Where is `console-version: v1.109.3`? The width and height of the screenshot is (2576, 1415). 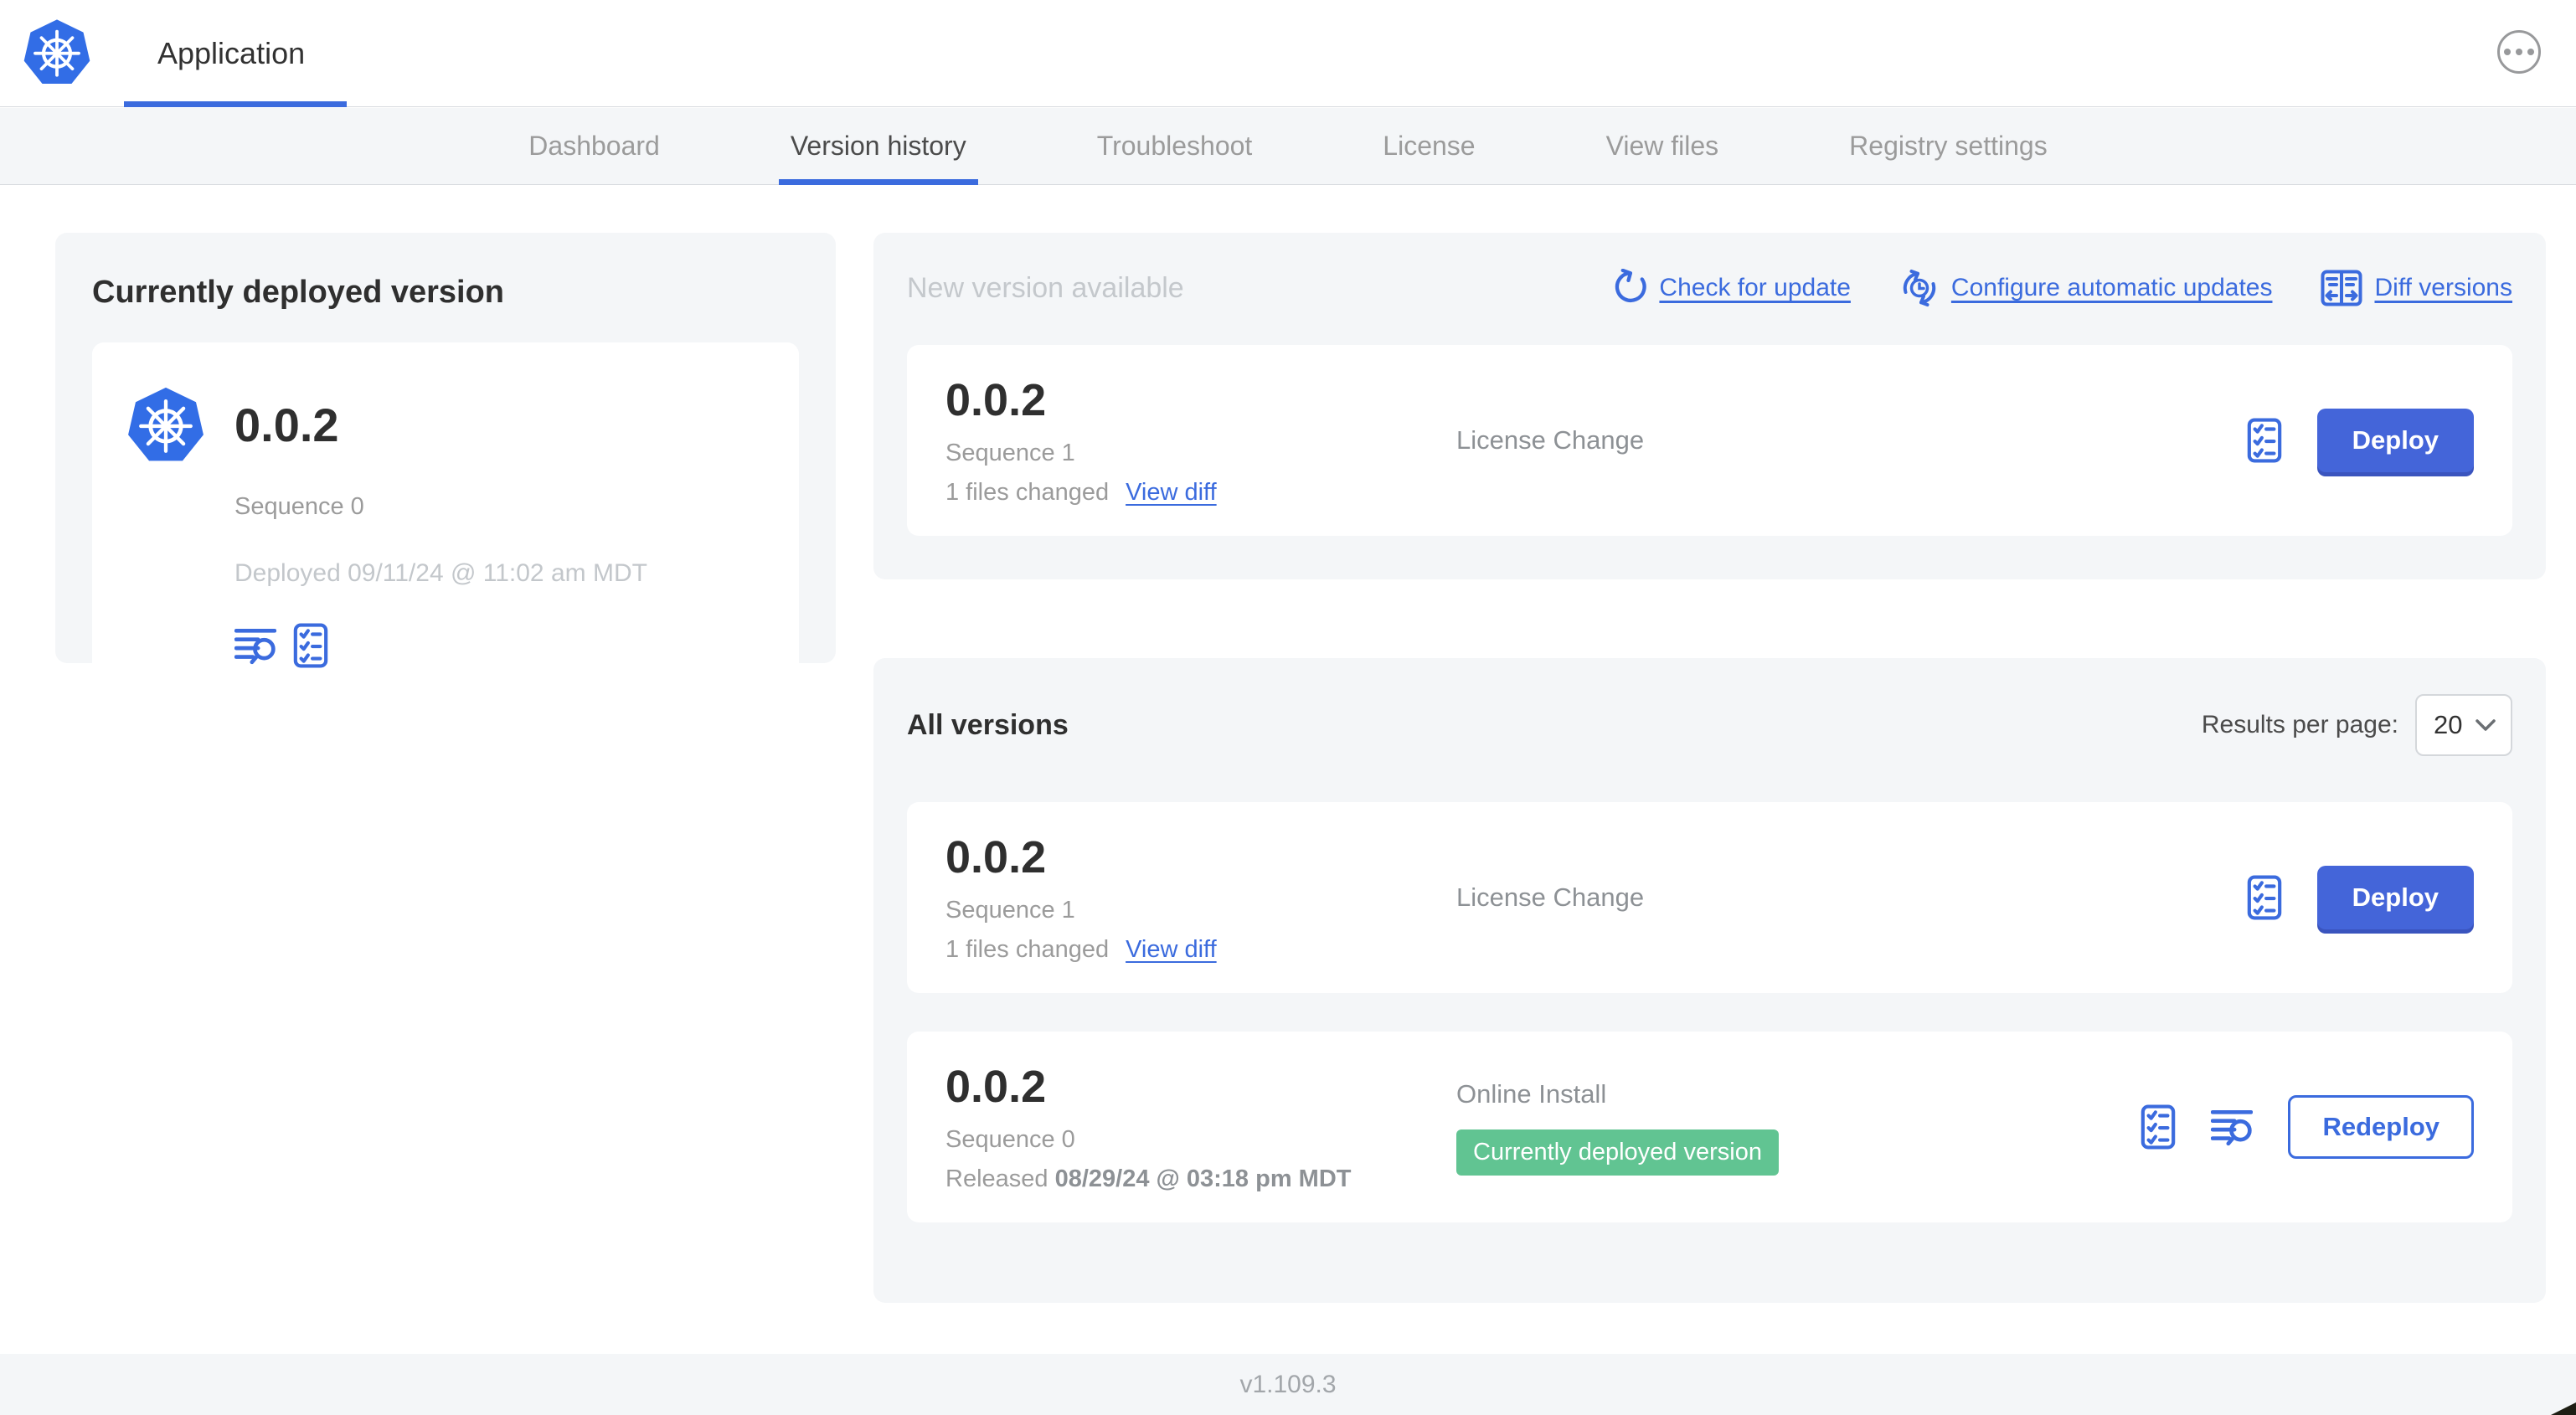
console-version: v1.109.3 is located at coordinates (1288, 1384).